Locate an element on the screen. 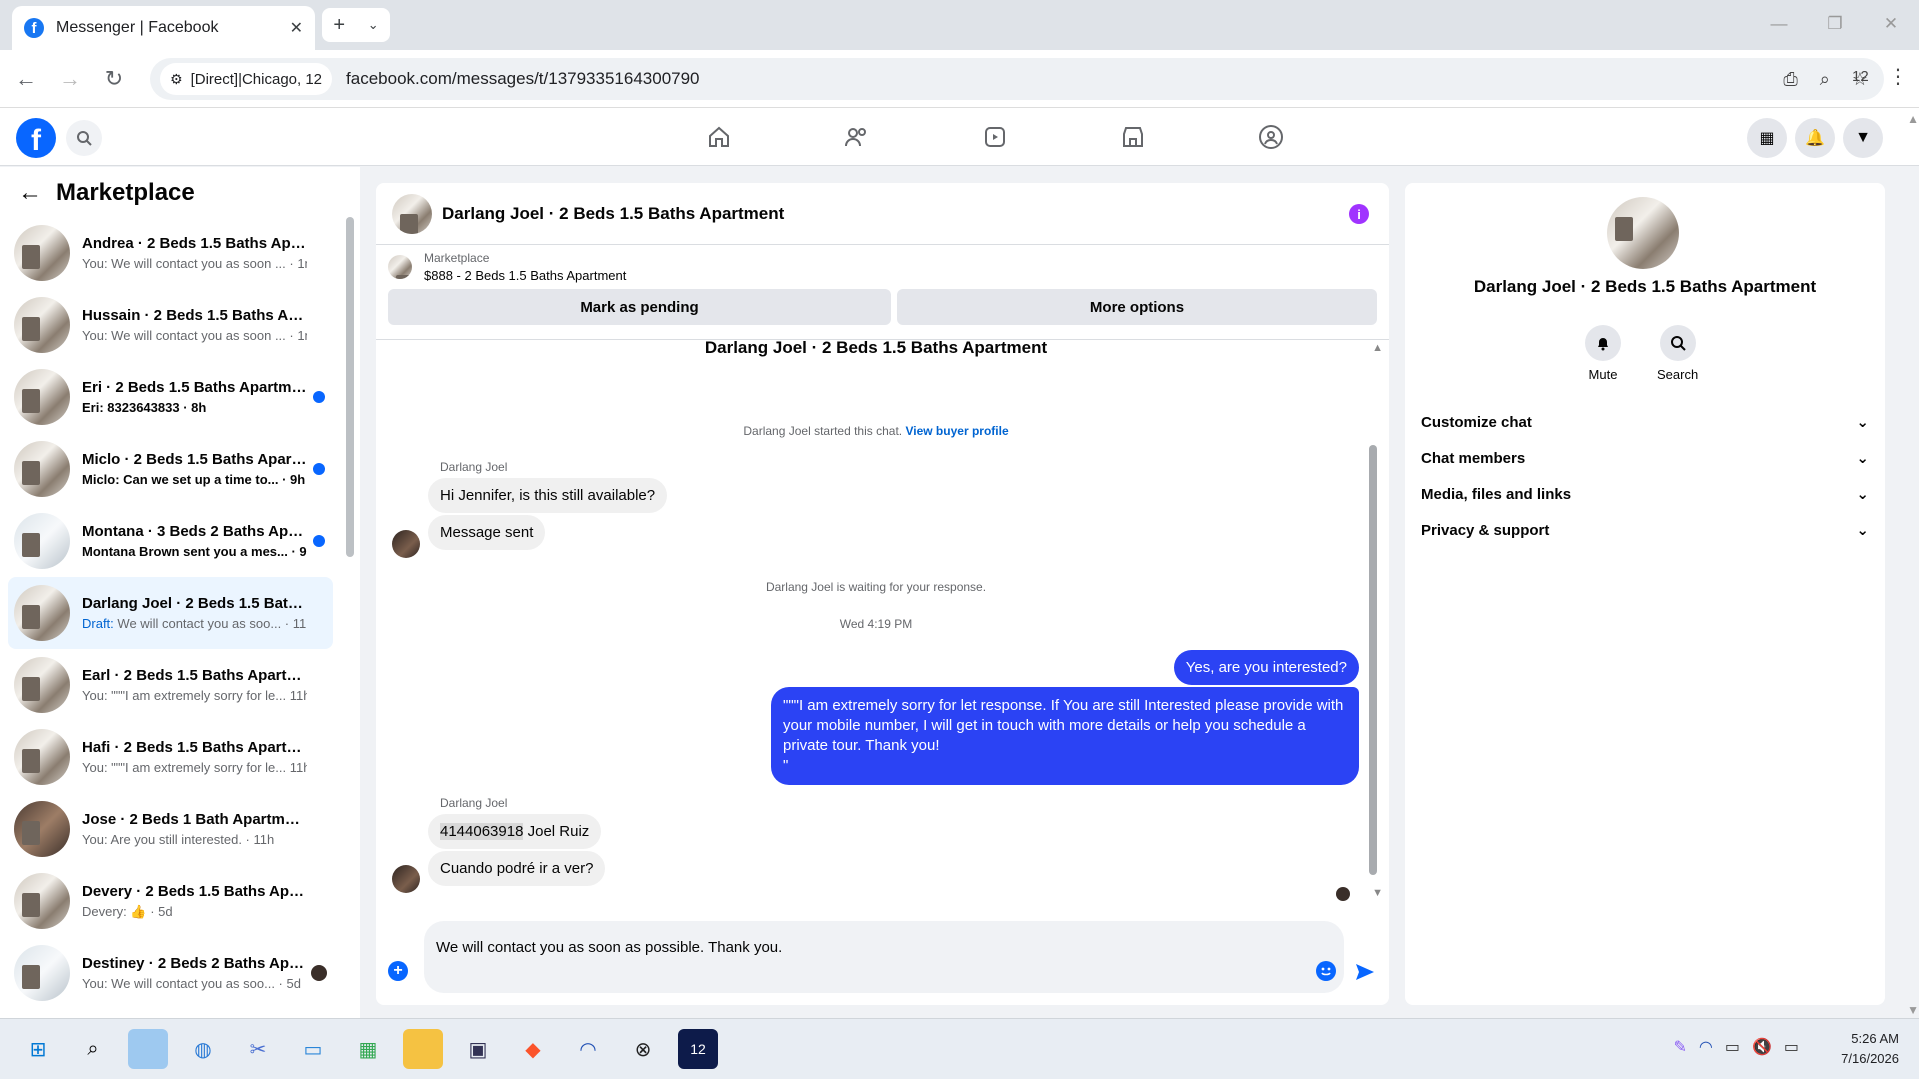  incoming-message: Message sent is located at coordinates (487, 532).